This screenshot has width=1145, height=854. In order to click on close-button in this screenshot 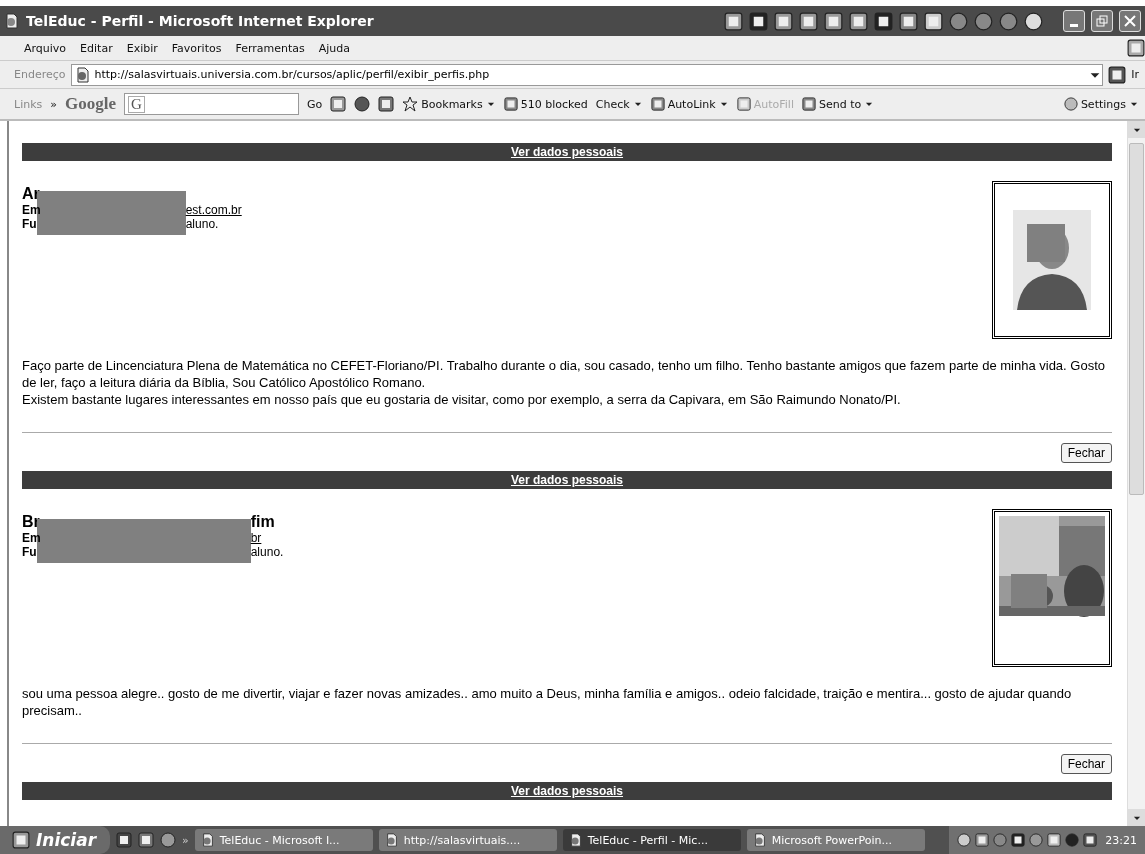, I will do `click(1130, 21)`.